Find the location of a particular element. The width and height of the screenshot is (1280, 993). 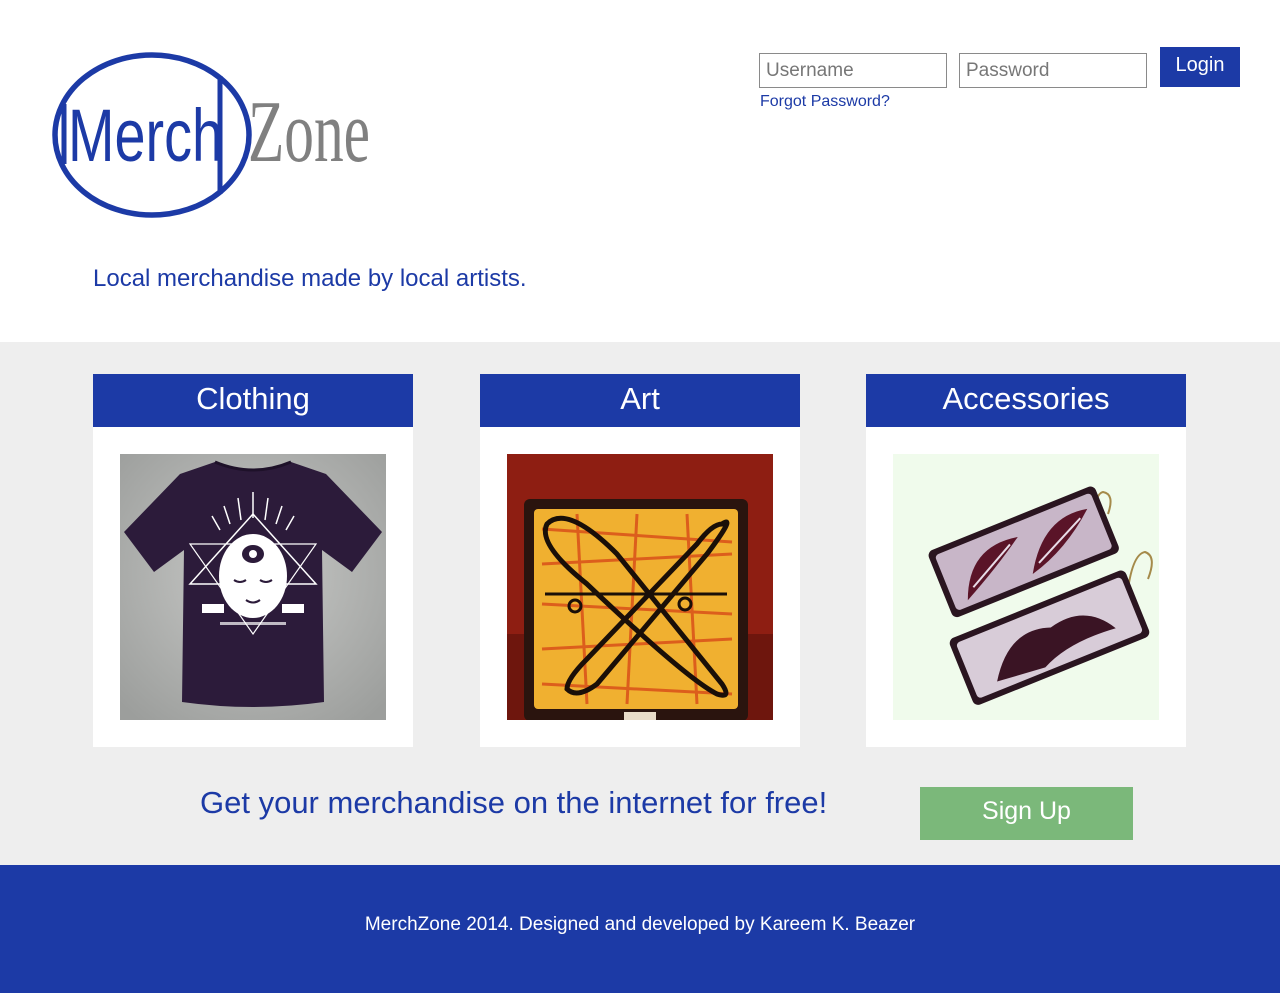

sign-up-button: Sign Up is located at coordinates (1026, 813).